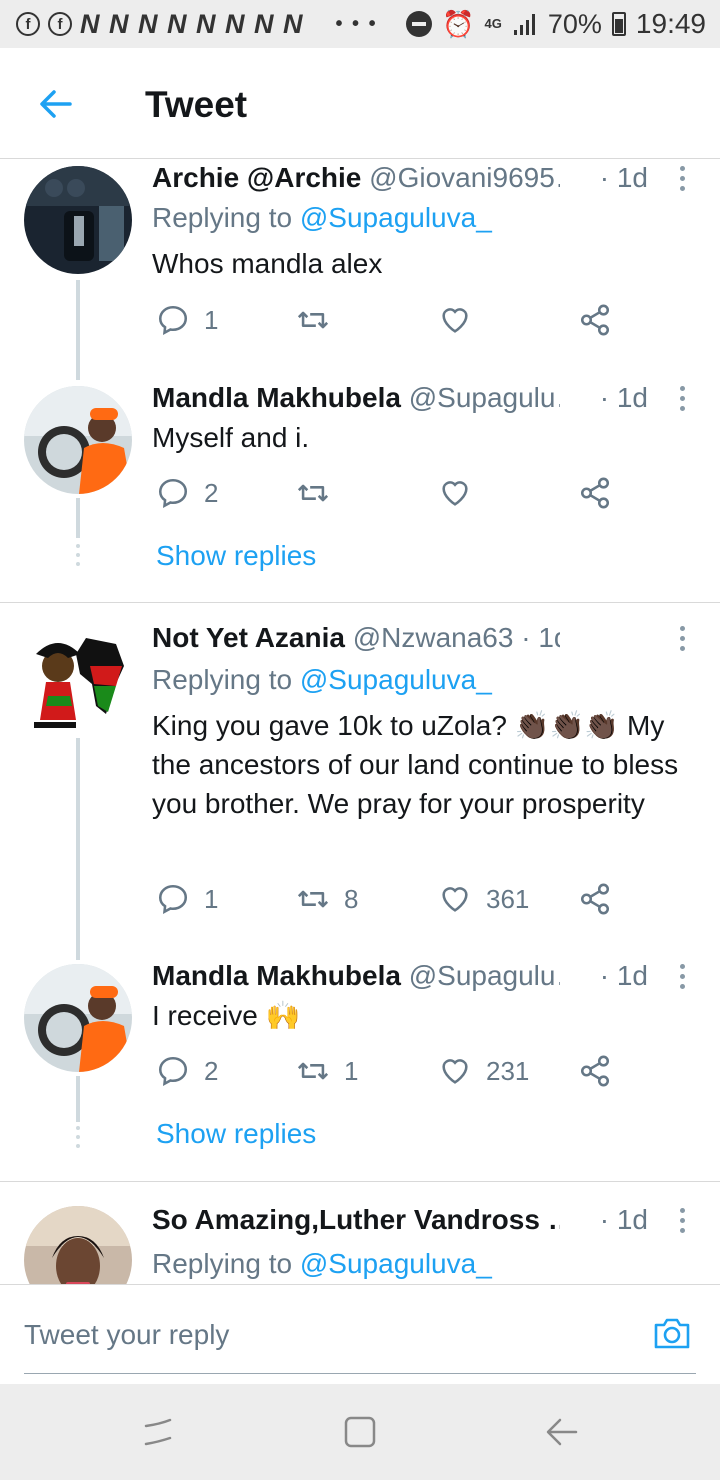 Image resolution: width=720 pixels, height=1480 pixels. I want to click on recent-apps-icon, so click(158, 1432).